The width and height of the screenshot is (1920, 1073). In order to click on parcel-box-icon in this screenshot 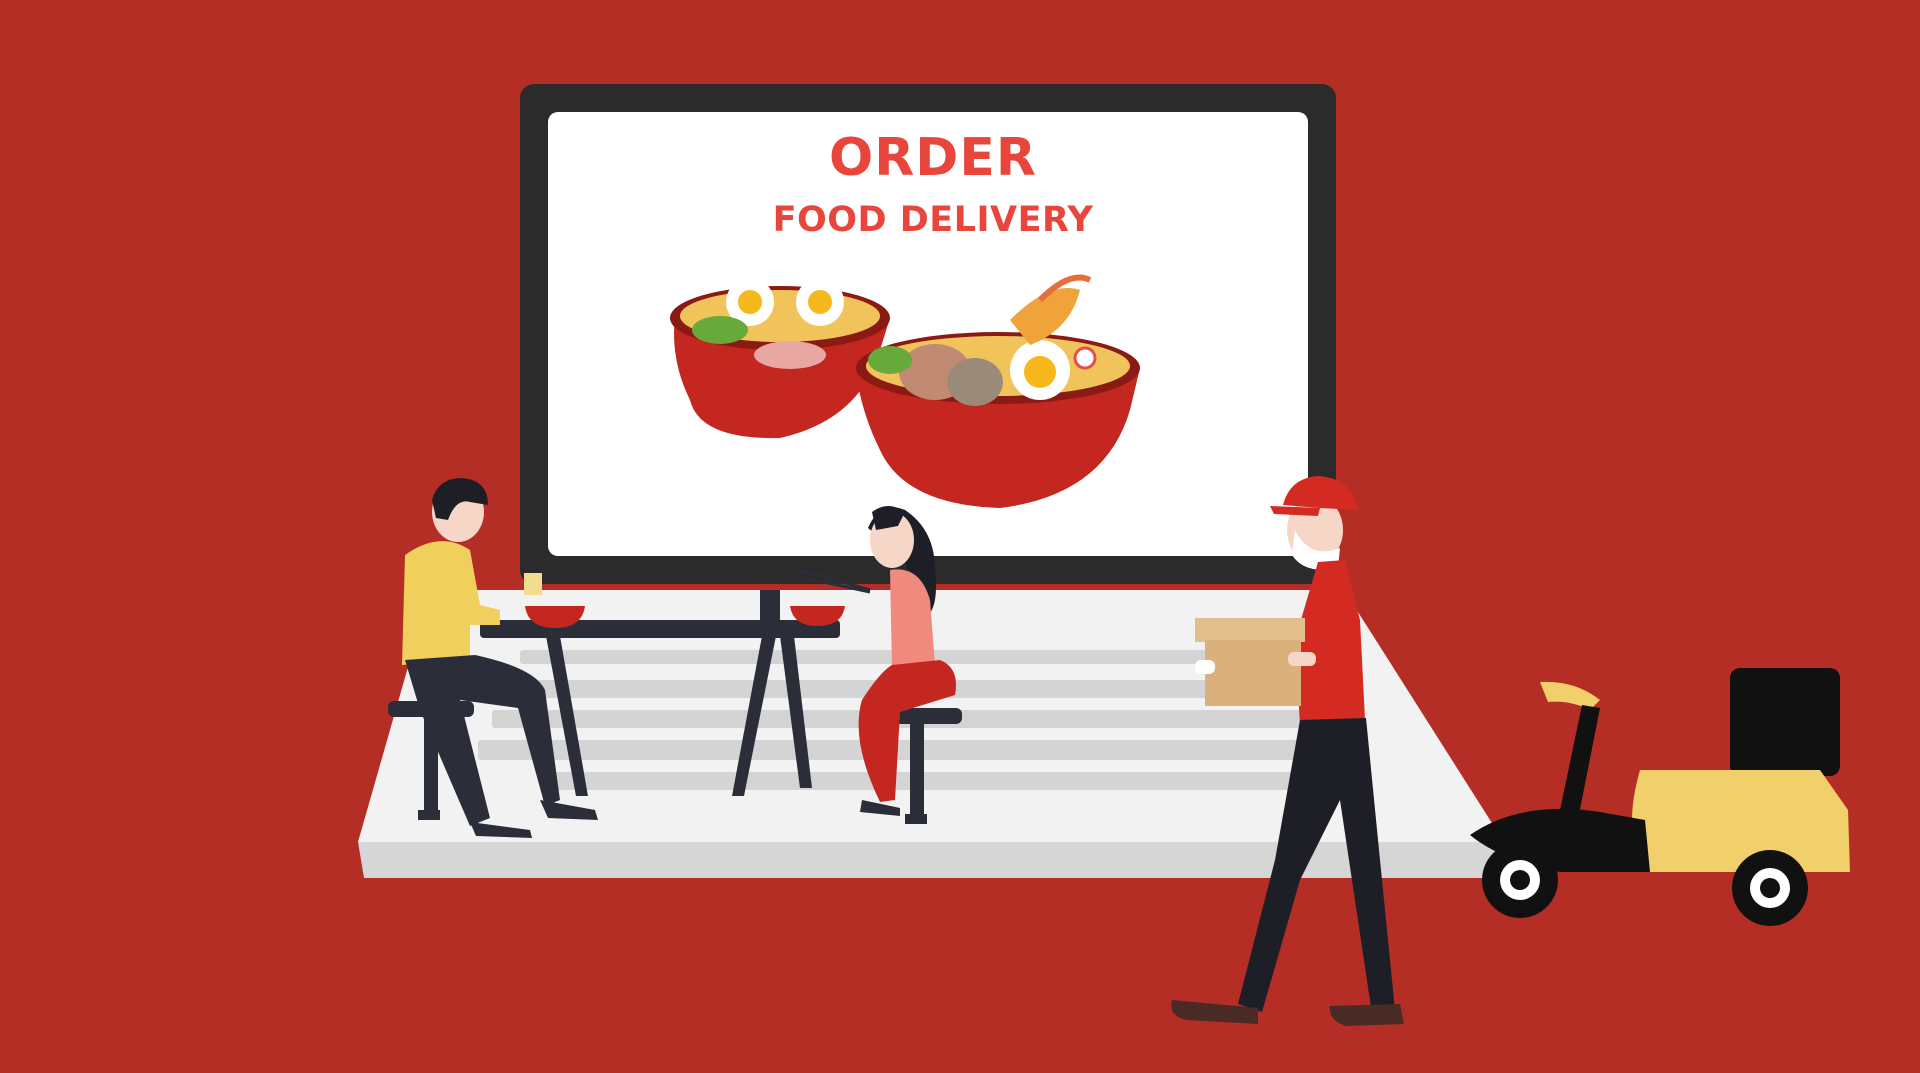, I will do `click(1255, 662)`.